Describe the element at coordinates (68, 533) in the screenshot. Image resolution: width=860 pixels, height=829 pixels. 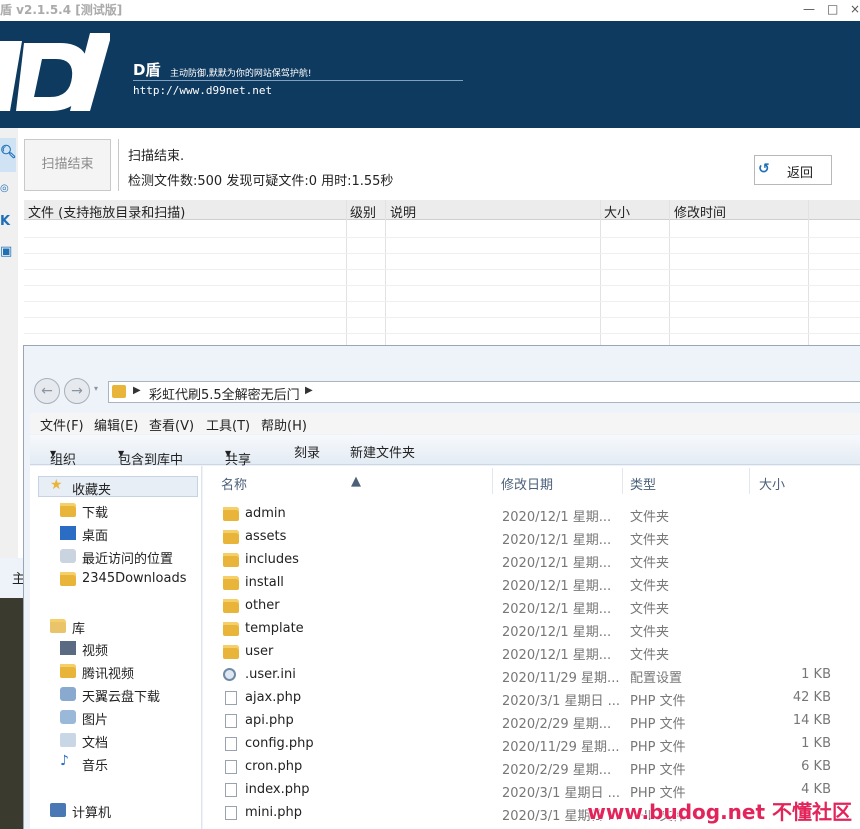
I see `desktop-icon` at that location.